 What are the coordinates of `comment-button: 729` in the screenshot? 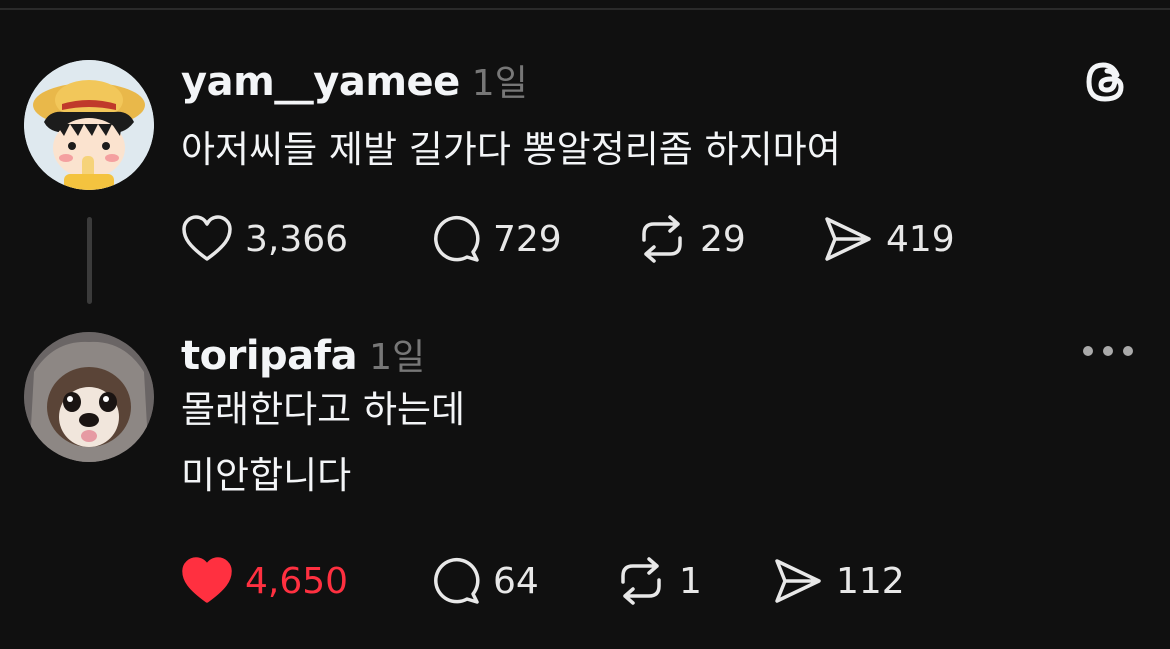 It's located at (495, 239).